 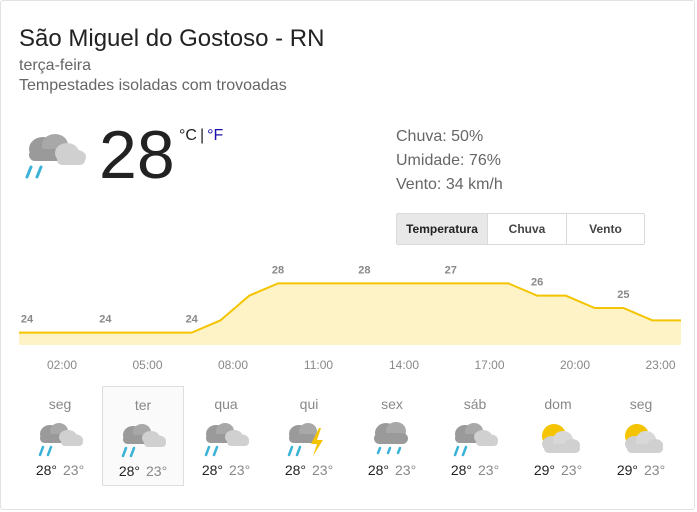 I want to click on chart-tabs: Temperatura Chuva Vento, so click(x=520, y=229).